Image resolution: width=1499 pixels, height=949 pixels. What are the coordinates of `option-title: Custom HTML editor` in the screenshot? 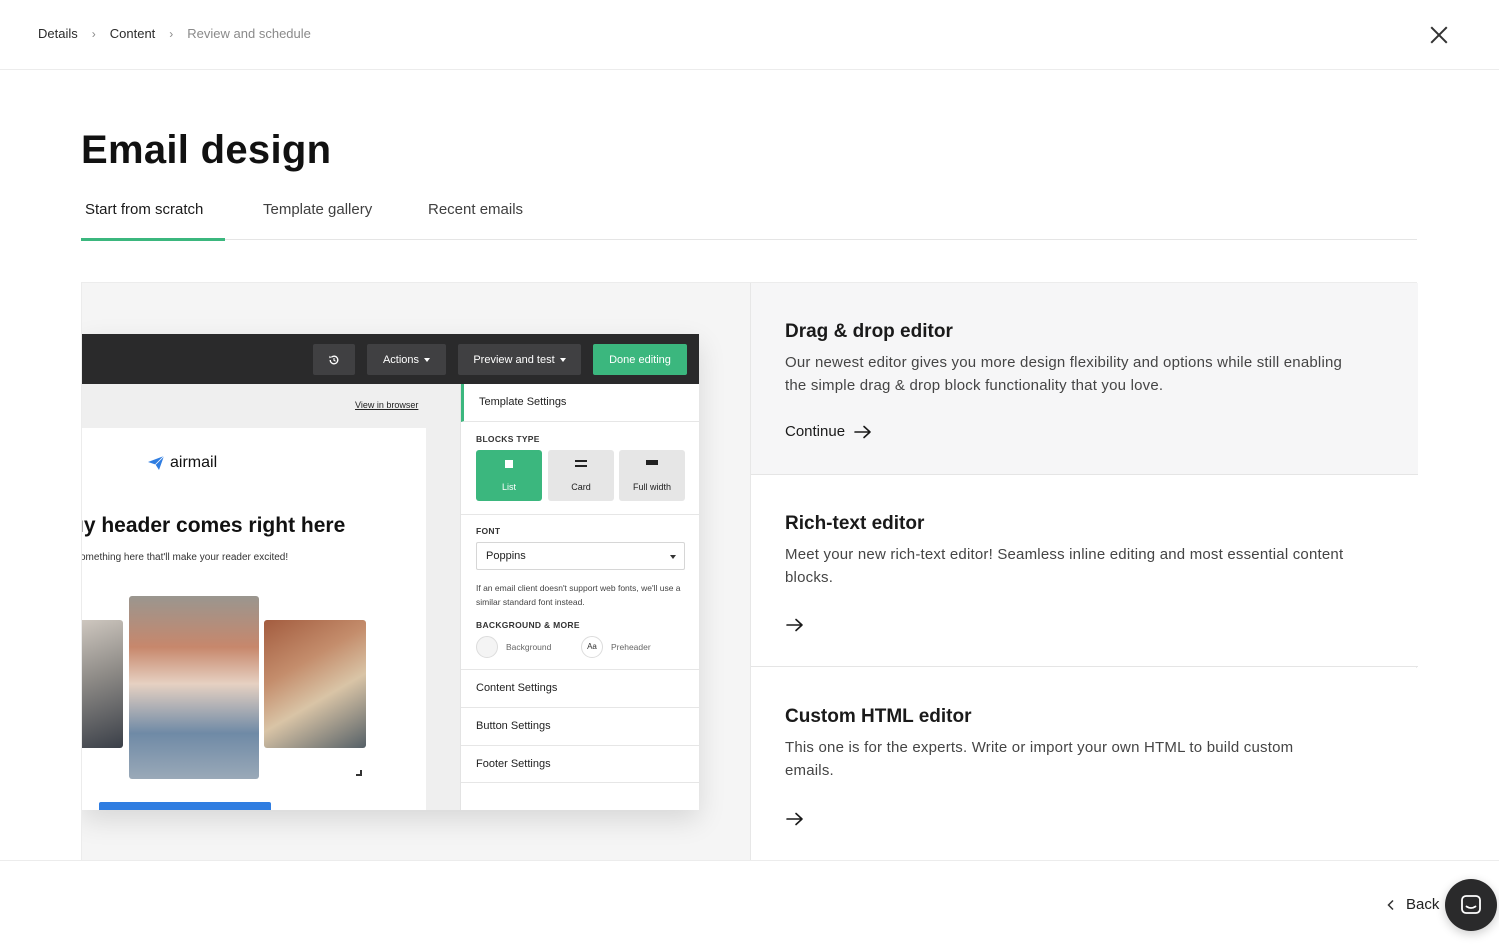 It's located at (878, 716).